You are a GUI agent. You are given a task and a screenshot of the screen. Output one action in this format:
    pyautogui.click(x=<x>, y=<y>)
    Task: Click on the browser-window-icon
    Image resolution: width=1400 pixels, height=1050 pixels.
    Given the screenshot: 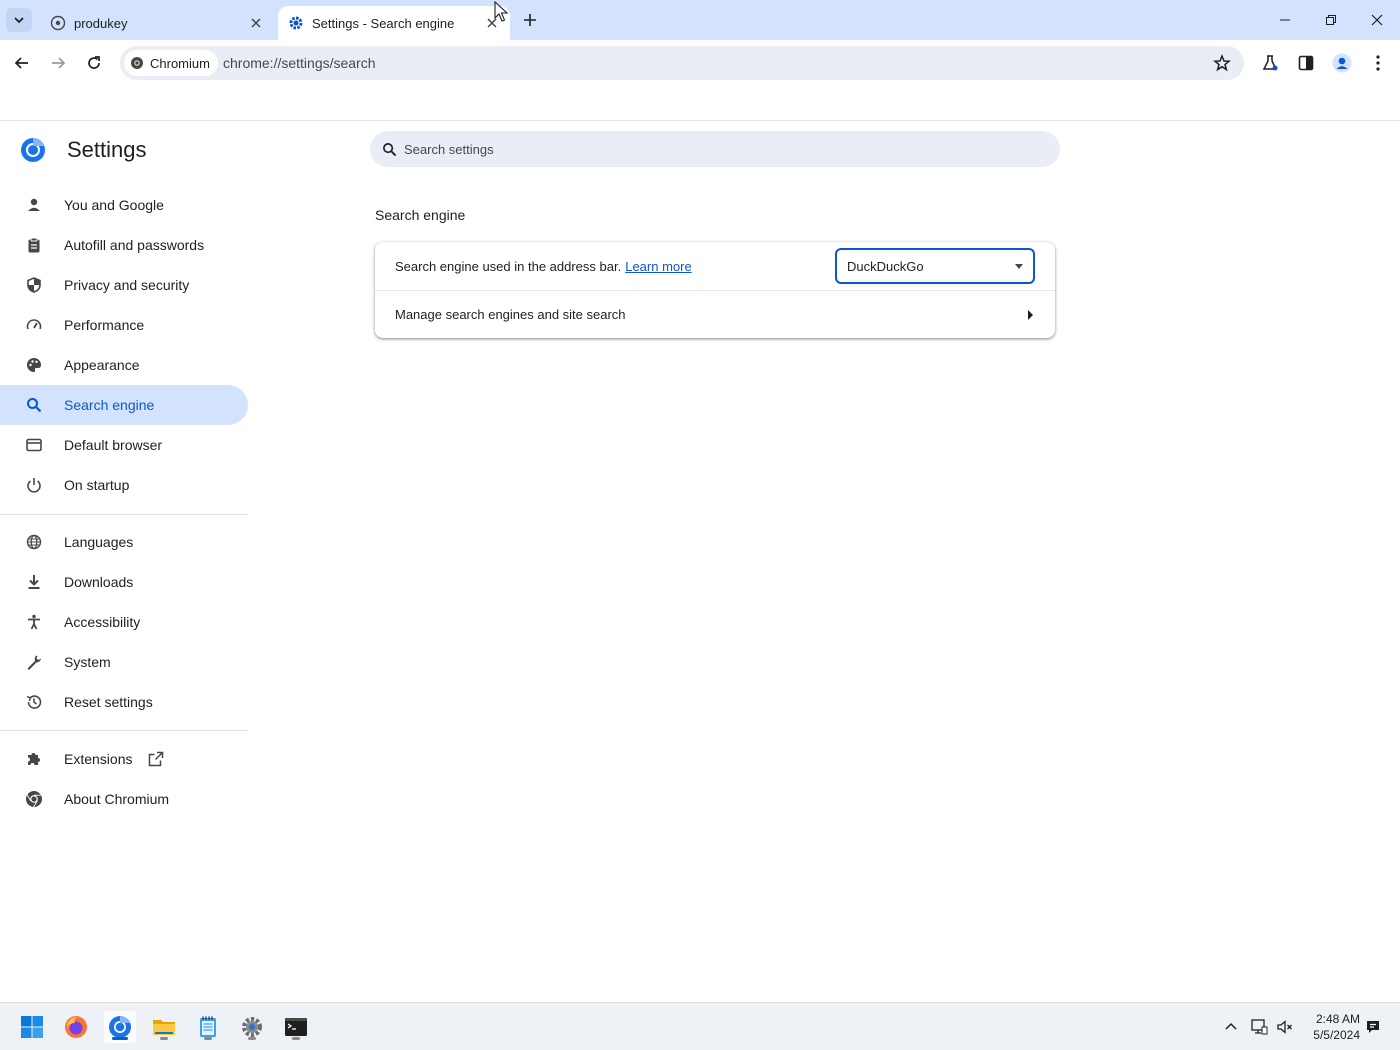 What is the action you would take?
    pyautogui.click(x=34, y=445)
    